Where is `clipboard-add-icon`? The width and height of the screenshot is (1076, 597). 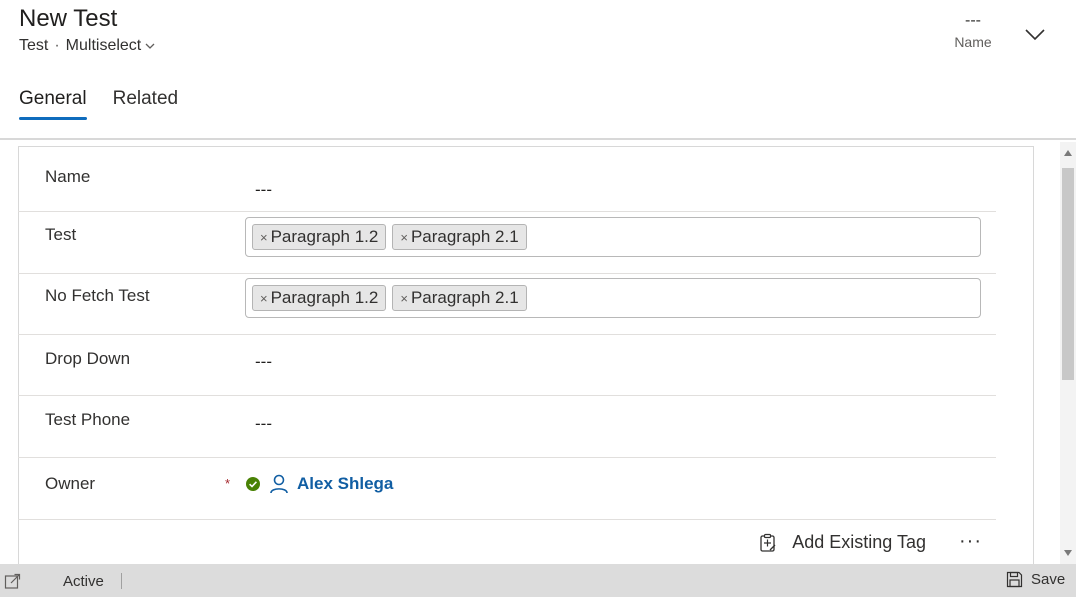
clipboard-add-icon is located at coordinates (768, 542).